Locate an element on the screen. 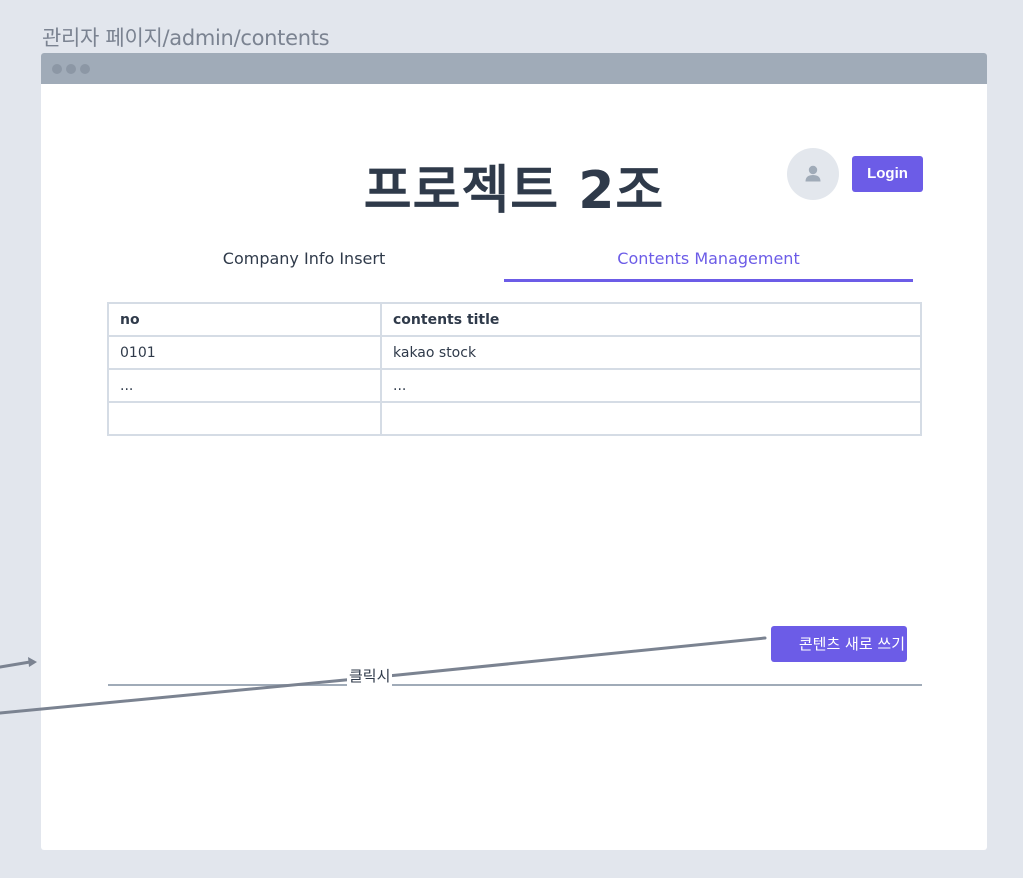  click-annotation-label: 클릭시 is located at coordinates (370, 675).